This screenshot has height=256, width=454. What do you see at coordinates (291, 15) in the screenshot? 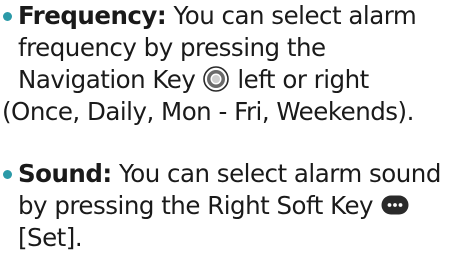
I see `frequency-text-1: You can select alarm` at bounding box center [291, 15].